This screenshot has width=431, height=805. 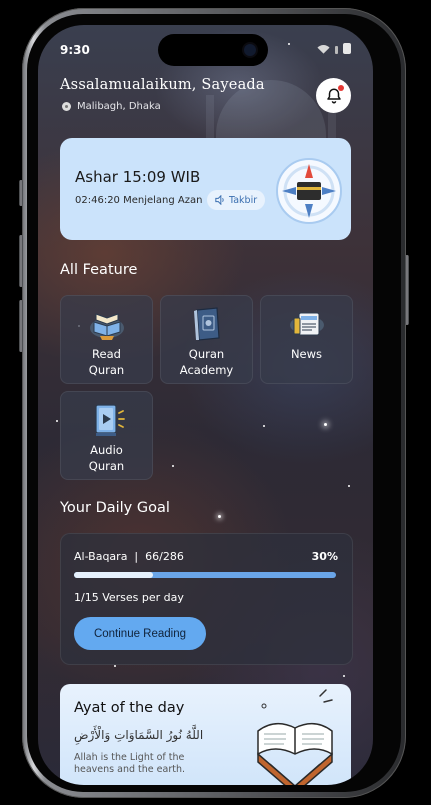 I want to click on prayer-countdown: 02:46:20 Menjelang Azan, so click(x=139, y=200).